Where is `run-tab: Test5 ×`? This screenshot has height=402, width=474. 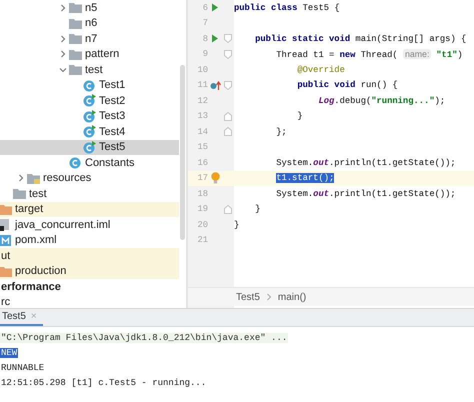 run-tab: Test5 × is located at coordinates (21, 317).